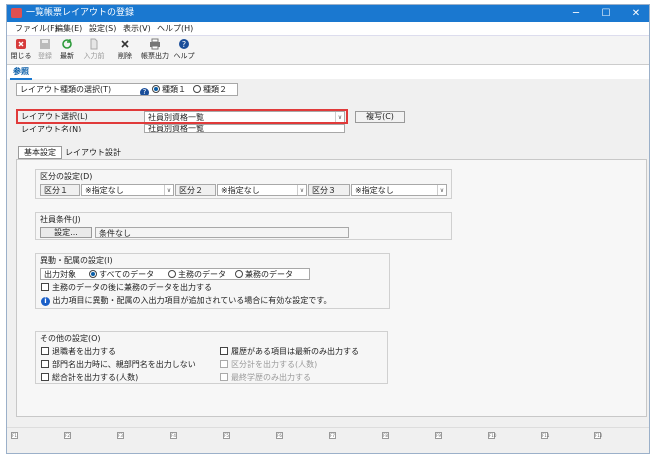 The height and width of the screenshot is (458, 656). I want to click on category-title: 区分の設定(D), so click(66, 176).